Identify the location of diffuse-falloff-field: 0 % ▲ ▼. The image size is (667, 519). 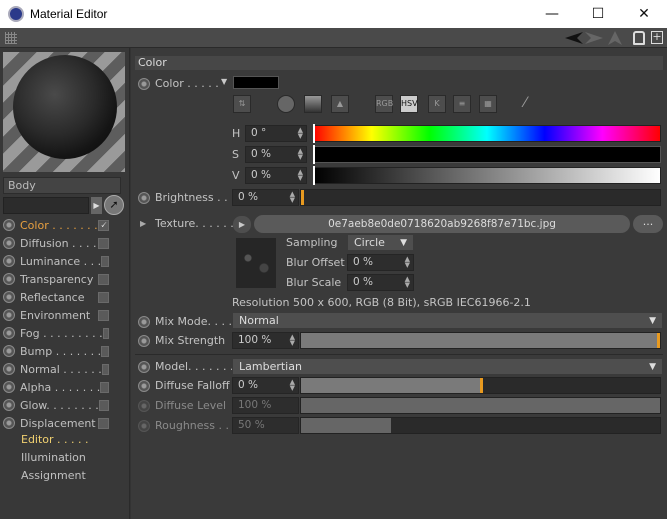
(265, 385).